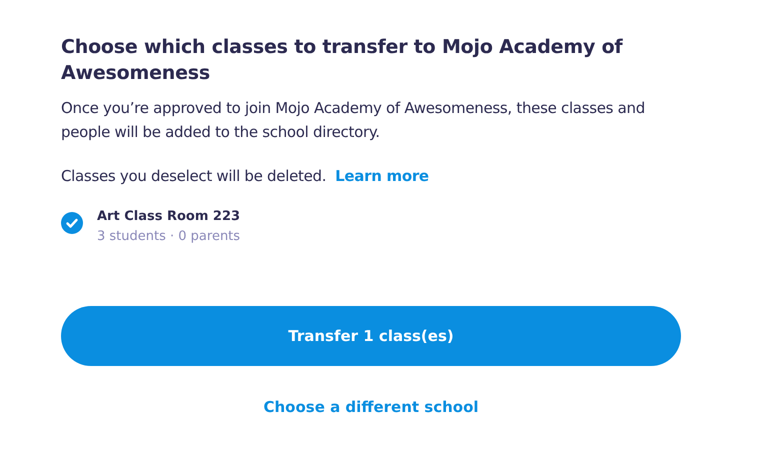 The height and width of the screenshot is (470, 769). Describe the element at coordinates (342, 60) in the screenshot. I see `heading: Choose which classes to transfer to Mojo Academy of Awesomeness` at that location.